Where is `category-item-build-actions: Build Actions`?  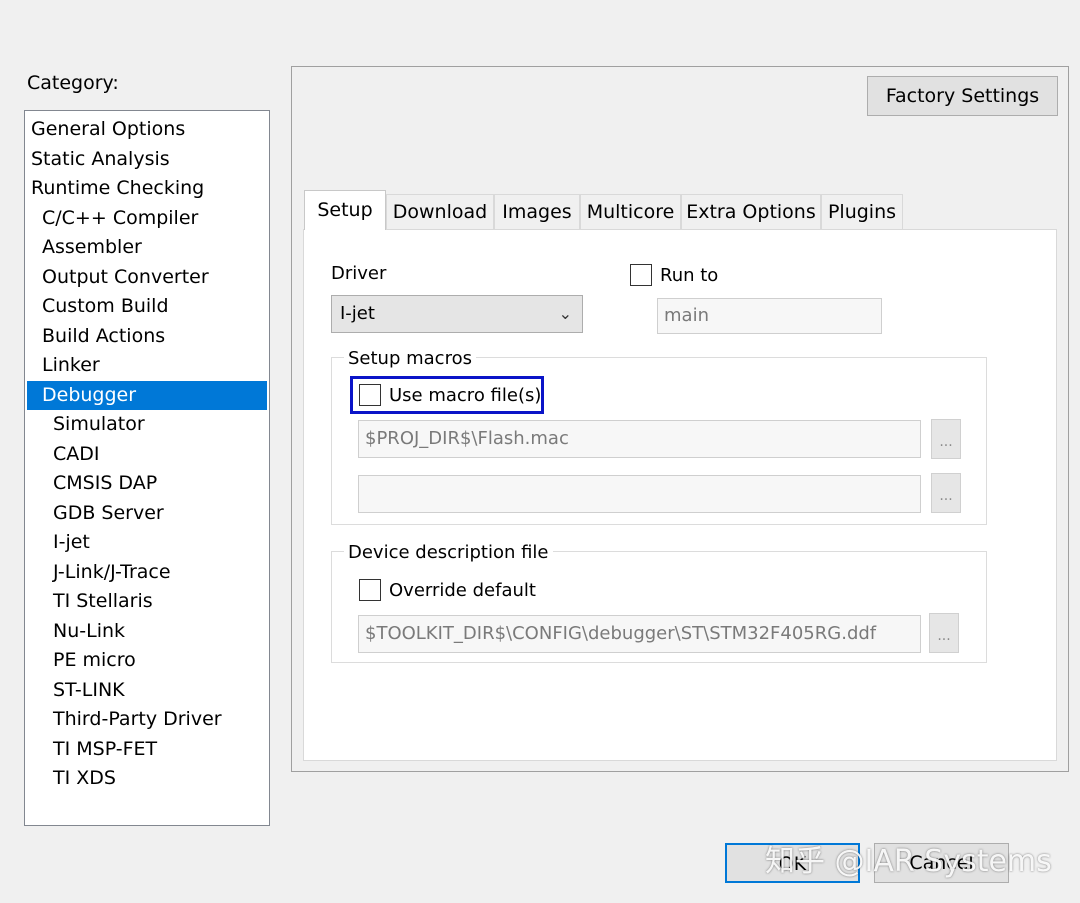 category-item-build-actions: Build Actions is located at coordinates (147, 336).